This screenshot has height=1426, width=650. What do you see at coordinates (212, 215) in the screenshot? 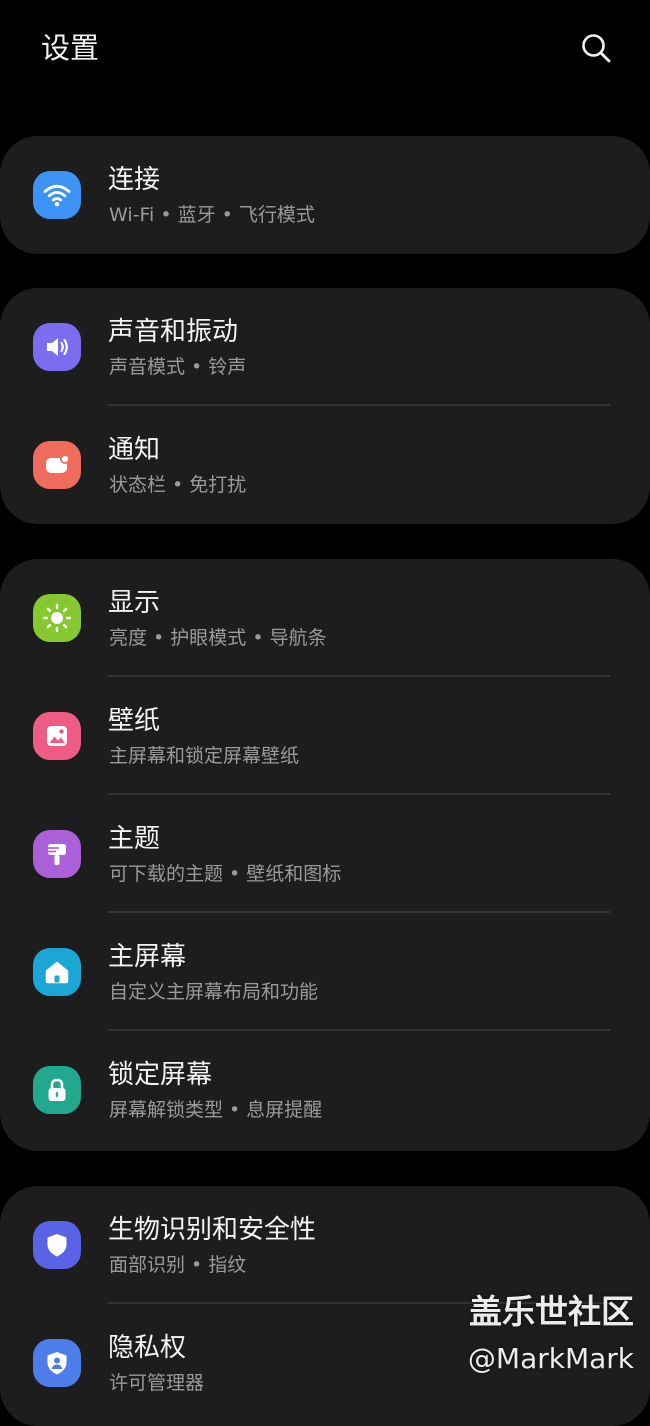
I see `item-subtitle: Wi-Fi • 蓝牙 • 飞行模式` at bounding box center [212, 215].